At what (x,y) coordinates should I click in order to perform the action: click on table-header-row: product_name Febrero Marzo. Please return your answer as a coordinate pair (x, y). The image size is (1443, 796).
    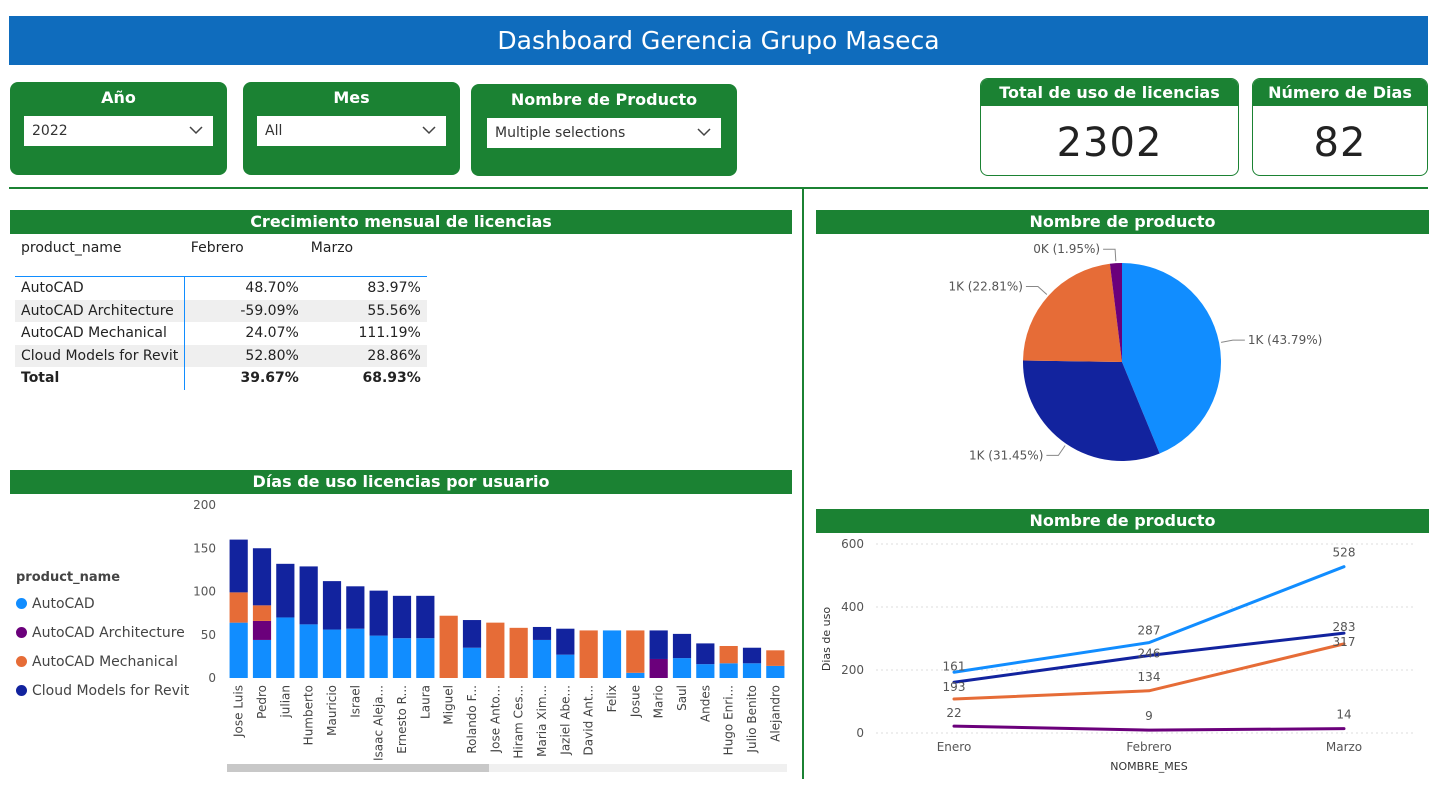
    Looking at the image, I should click on (221, 256).